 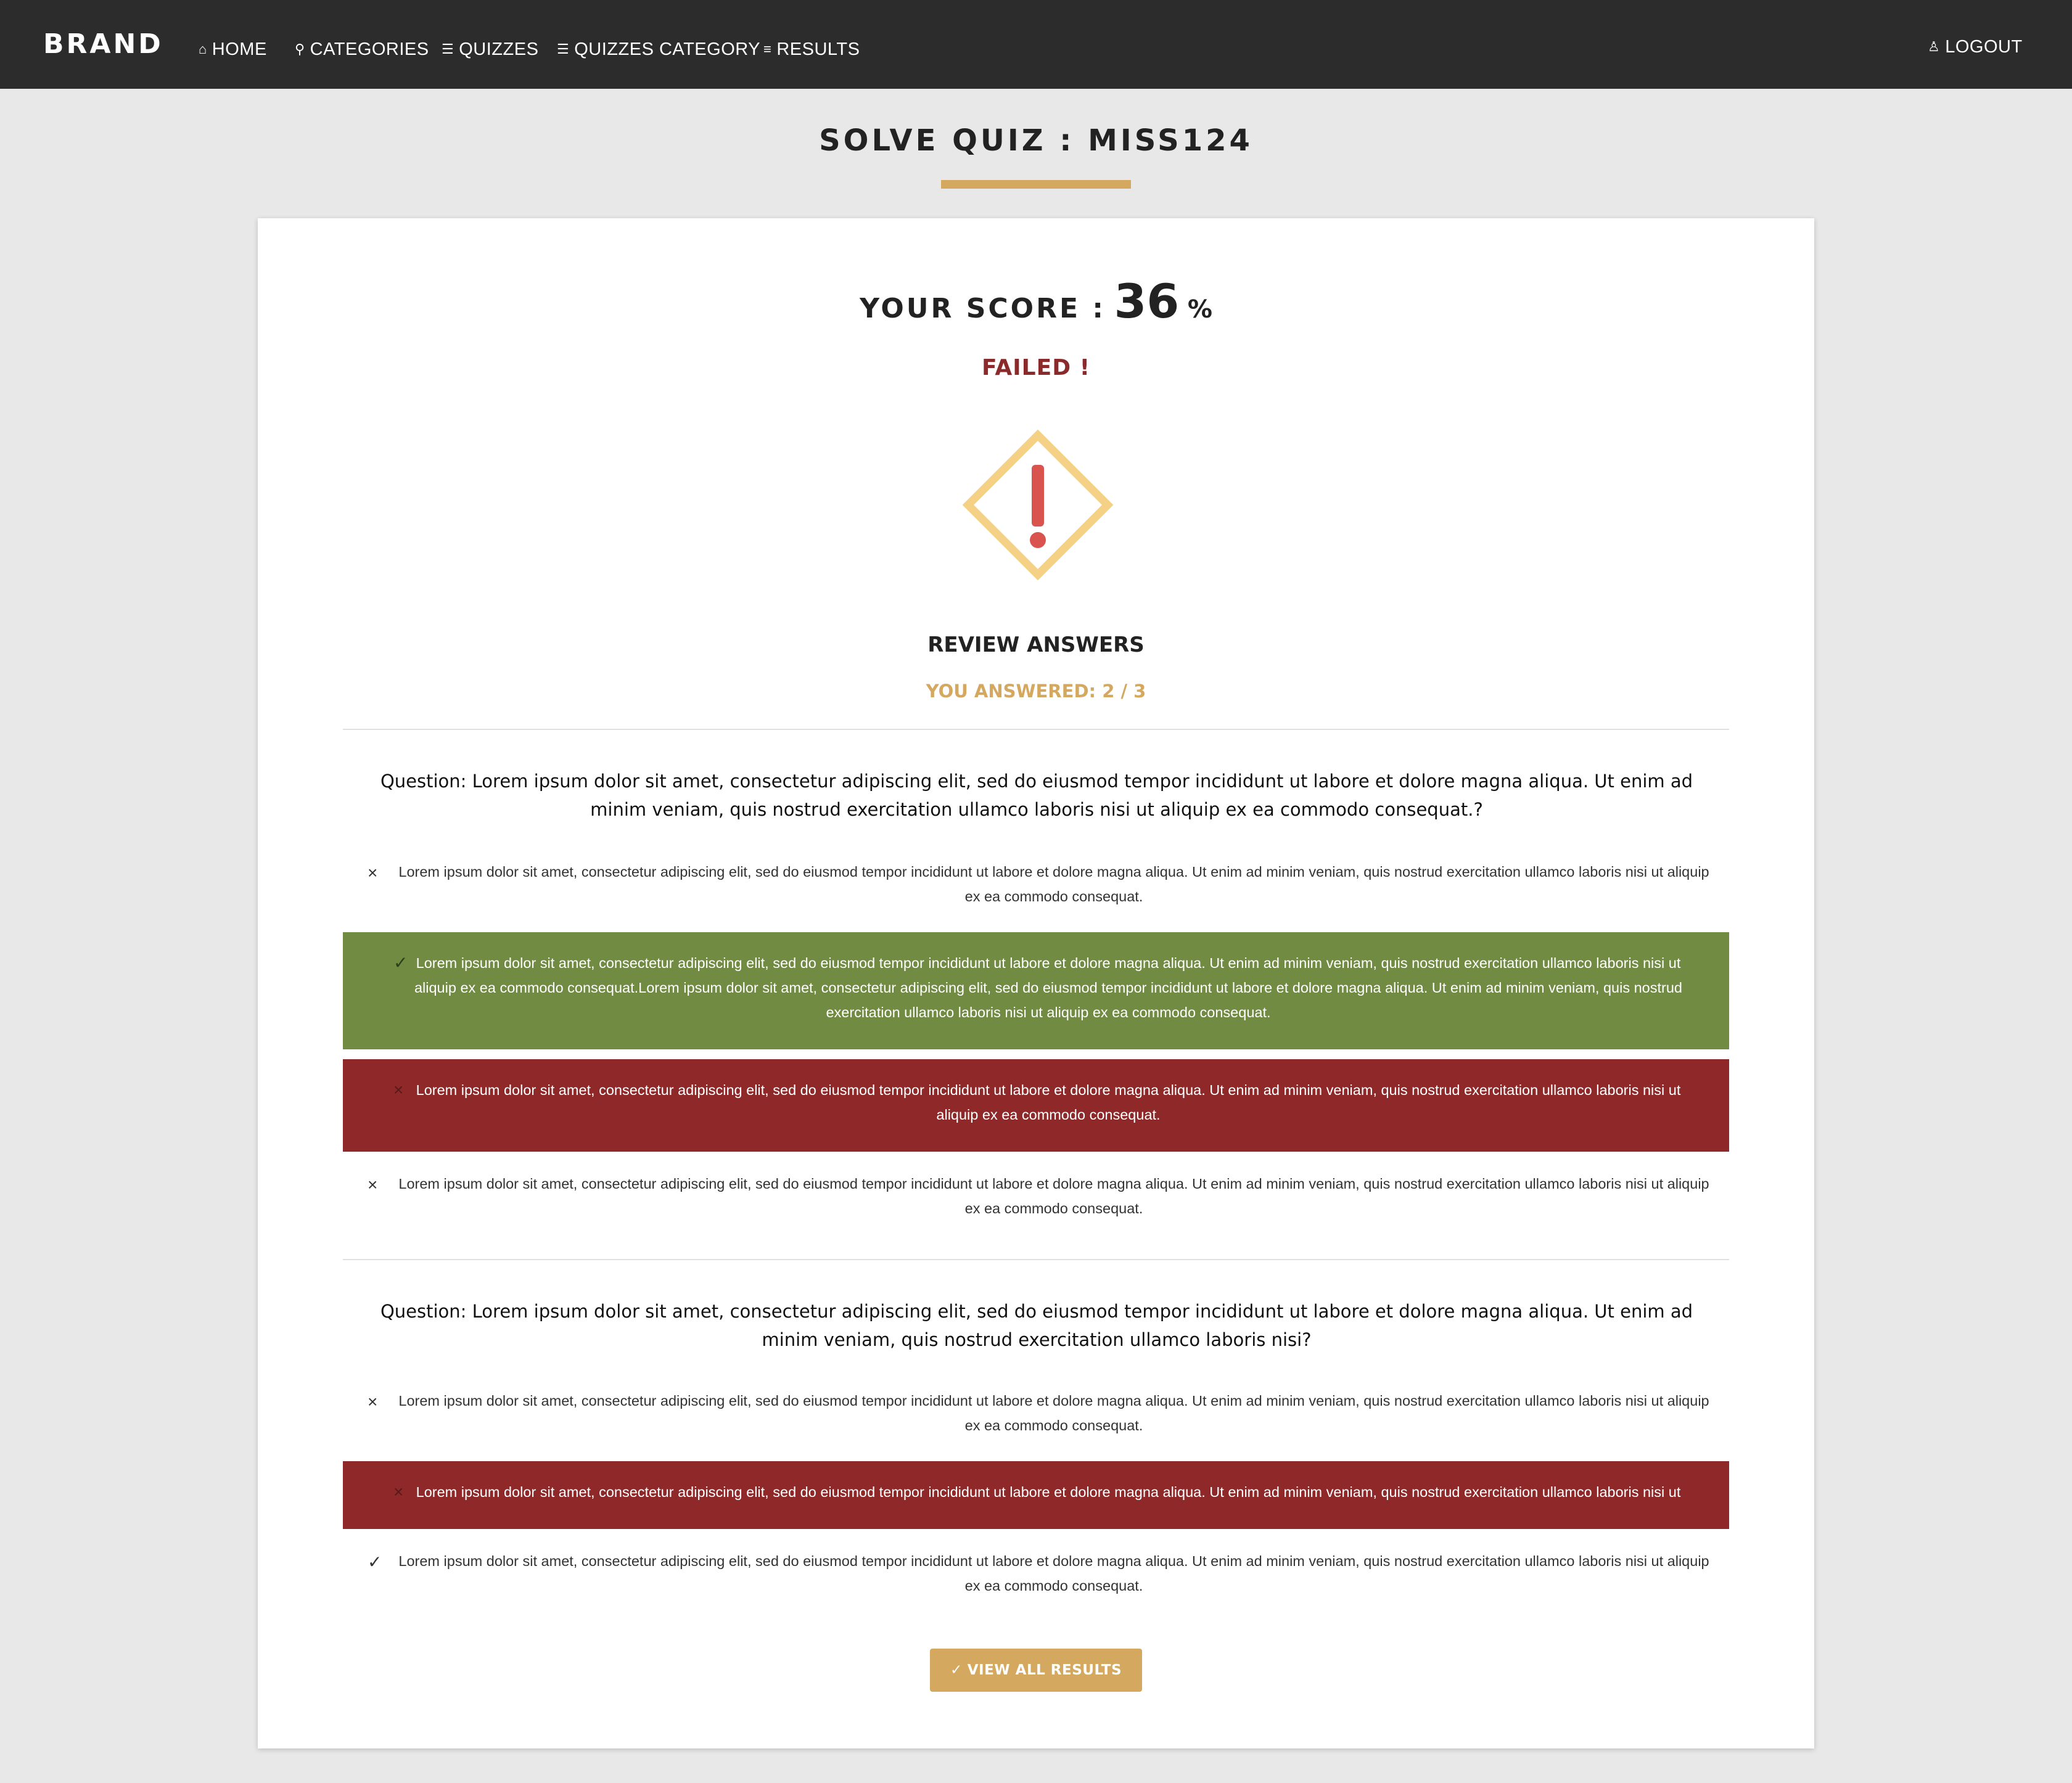 I want to click on view-all-results-button: ✓ VIEW ALL RESULTS, so click(x=1036, y=1670).